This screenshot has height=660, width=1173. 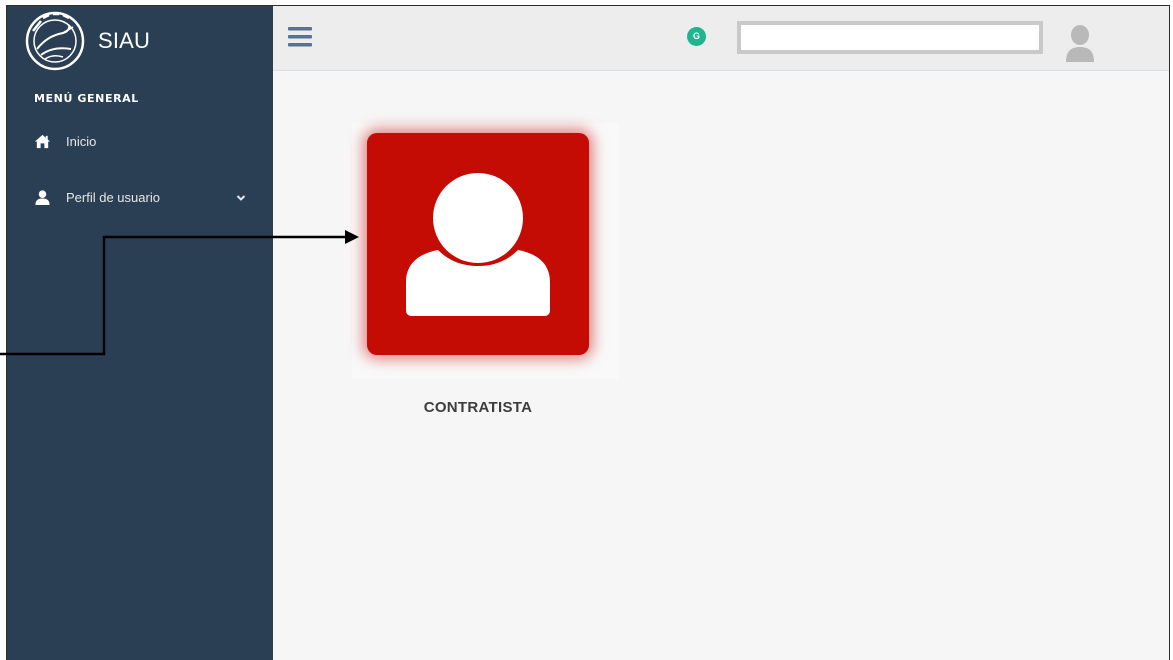 I want to click on role-card, so click(x=485, y=251).